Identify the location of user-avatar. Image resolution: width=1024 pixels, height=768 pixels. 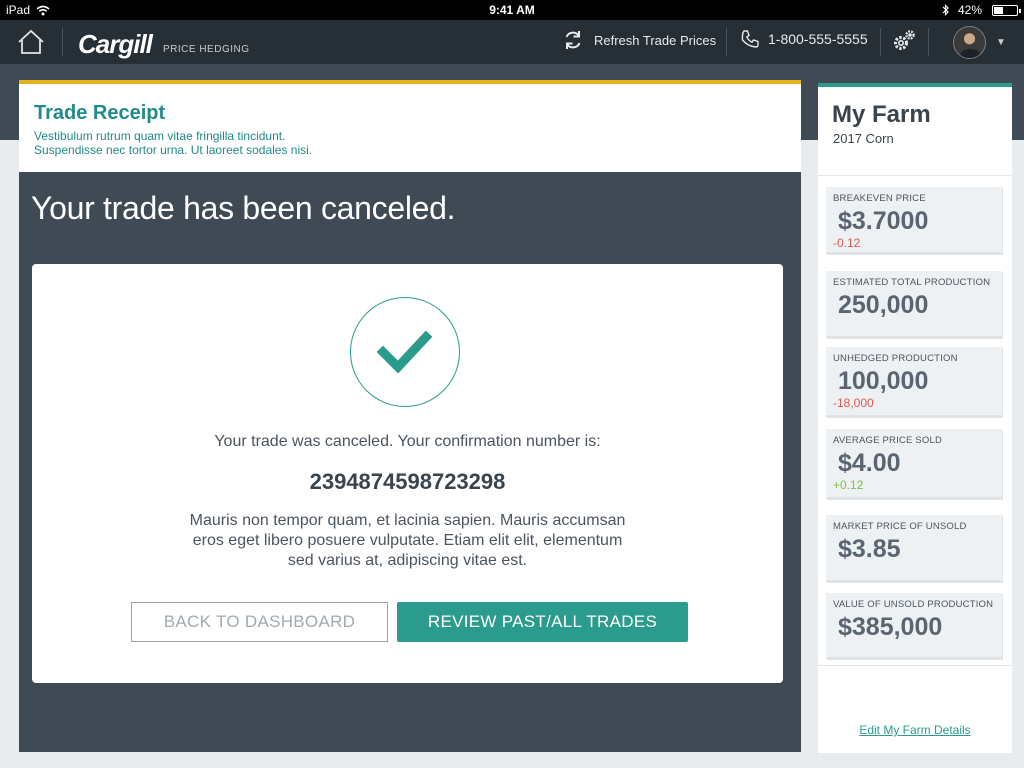
(969, 42).